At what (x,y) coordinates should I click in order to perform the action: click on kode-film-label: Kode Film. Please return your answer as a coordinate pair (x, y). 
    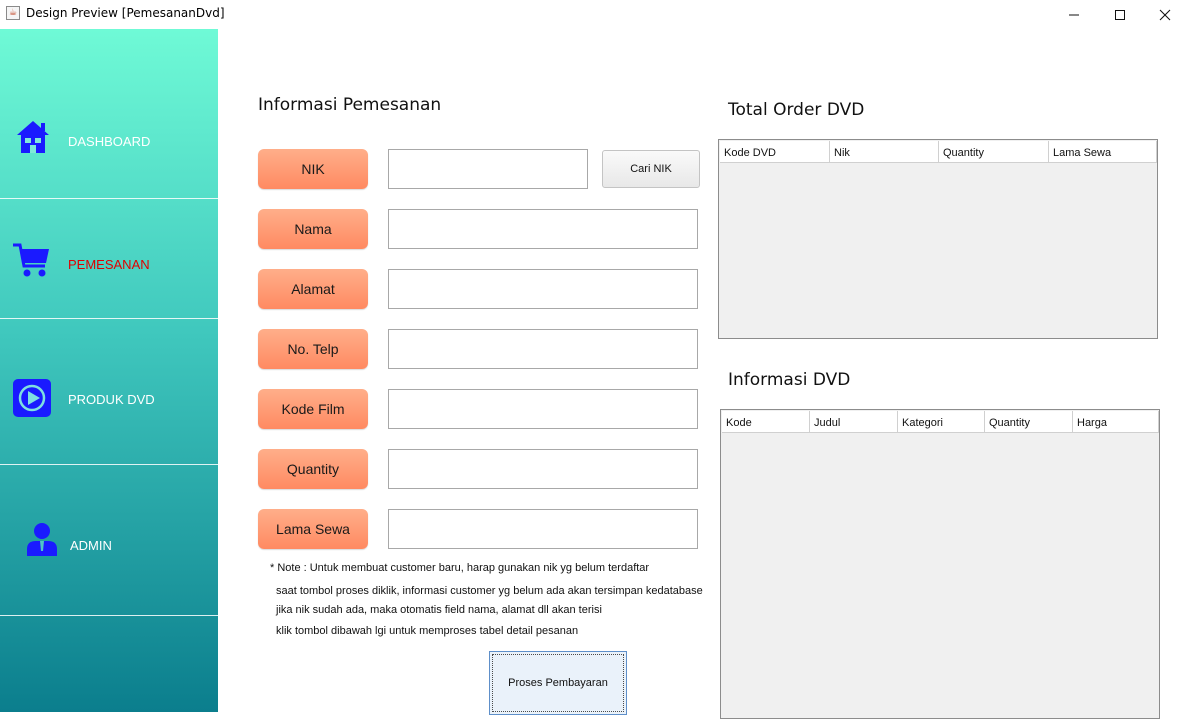
    Looking at the image, I should click on (313, 409).